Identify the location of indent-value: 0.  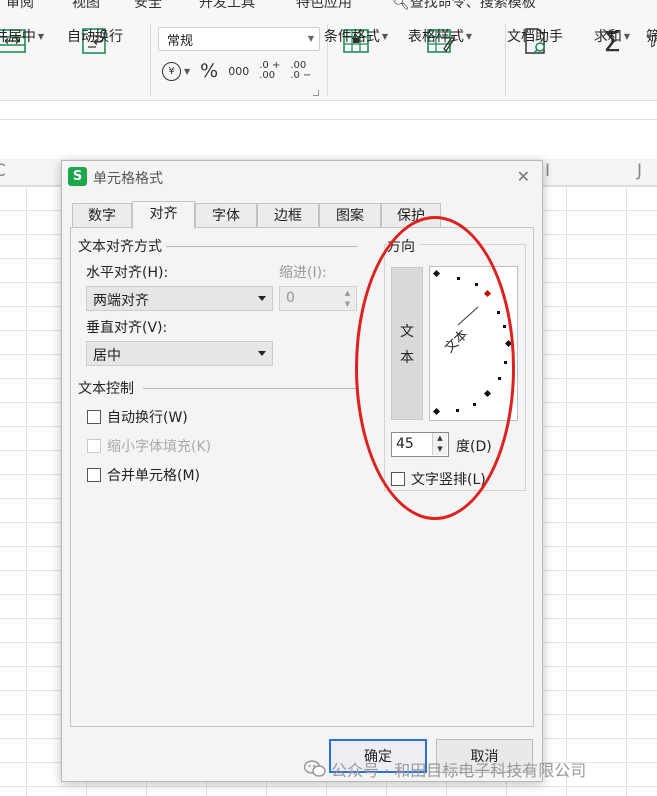
(290, 298).